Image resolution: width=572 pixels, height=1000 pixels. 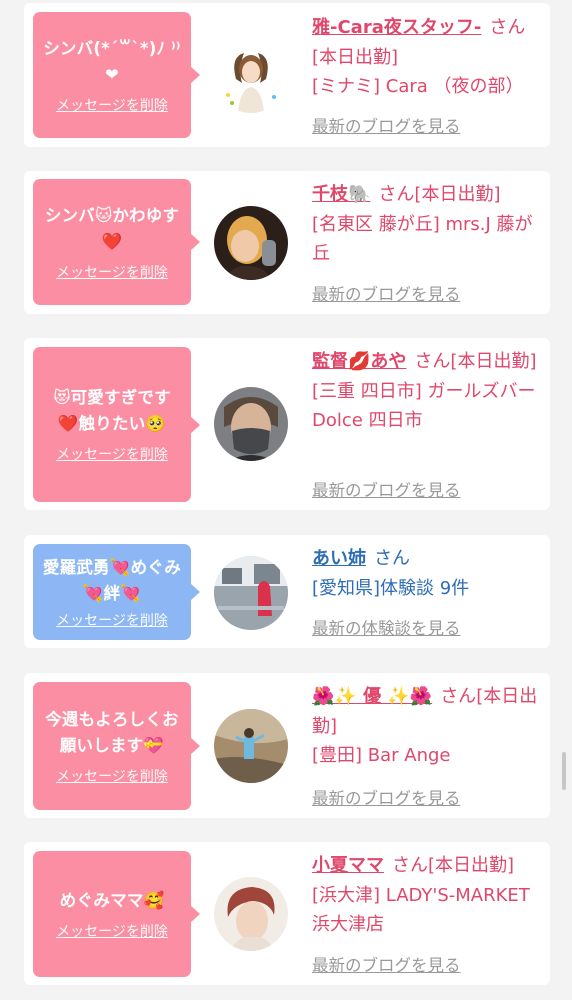 I want to click on message-bubble: めぐみママ🥰 メッセージを削除, so click(x=116, y=914).